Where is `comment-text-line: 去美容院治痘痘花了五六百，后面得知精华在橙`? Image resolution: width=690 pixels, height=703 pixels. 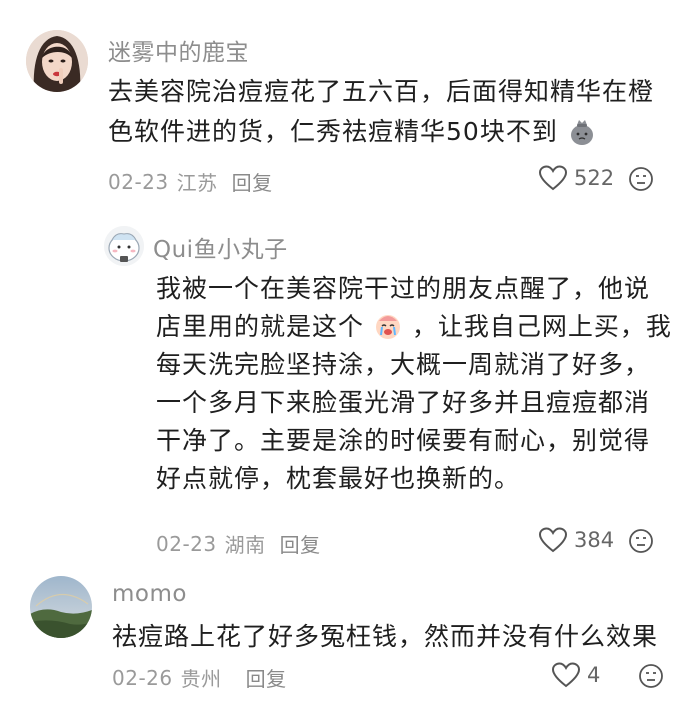 comment-text-line: 去美容院治痘痘花了五六百，后面得知精华在橙 is located at coordinates (381, 91).